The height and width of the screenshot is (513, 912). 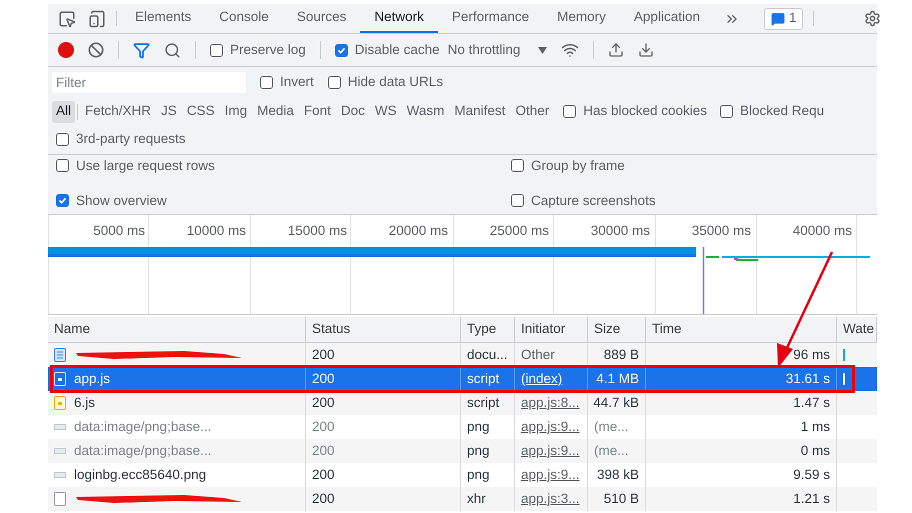 I want to click on throttling-dropdown: No throttling, so click(x=498, y=50).